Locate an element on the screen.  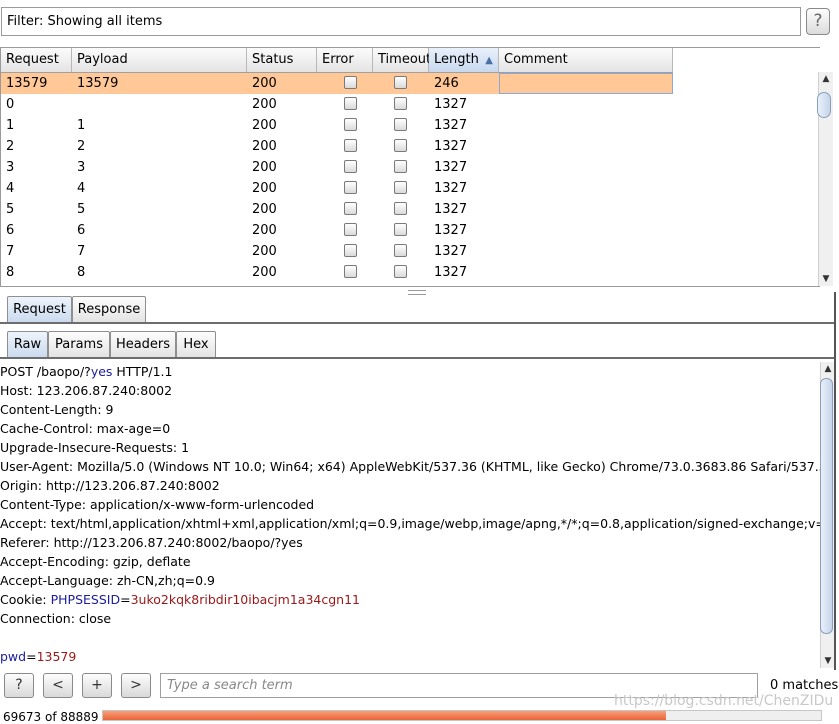
cell-request: 7 is located at coordinates (10, 251).